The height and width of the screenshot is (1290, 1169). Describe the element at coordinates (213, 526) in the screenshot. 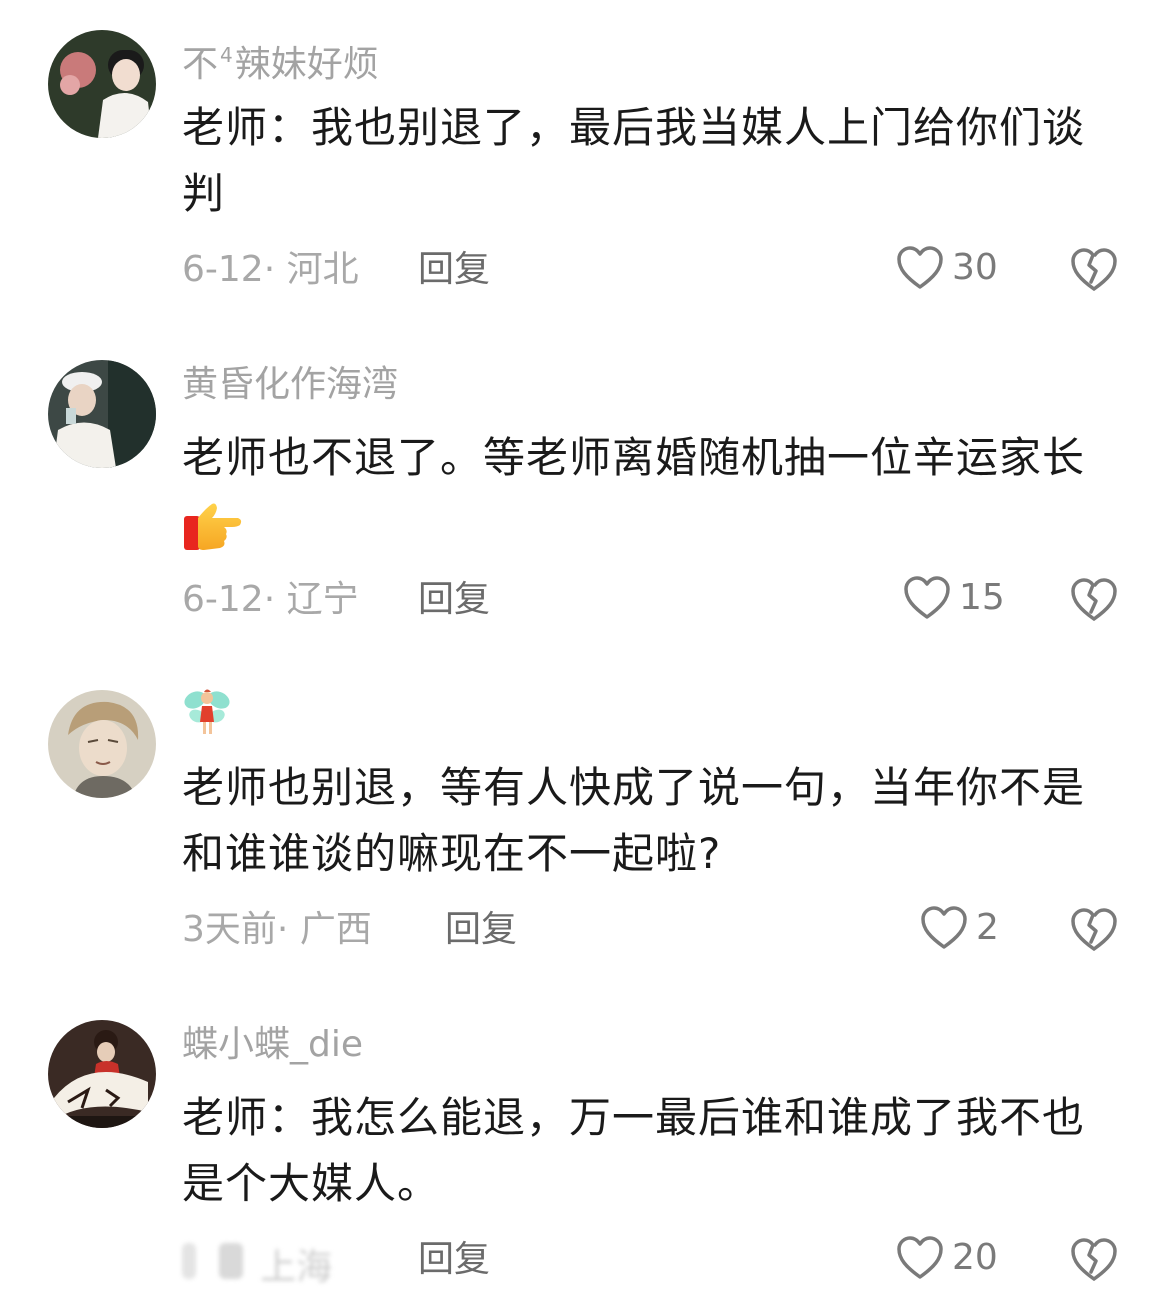

I see `pointing-right-hand-icon` at that location.